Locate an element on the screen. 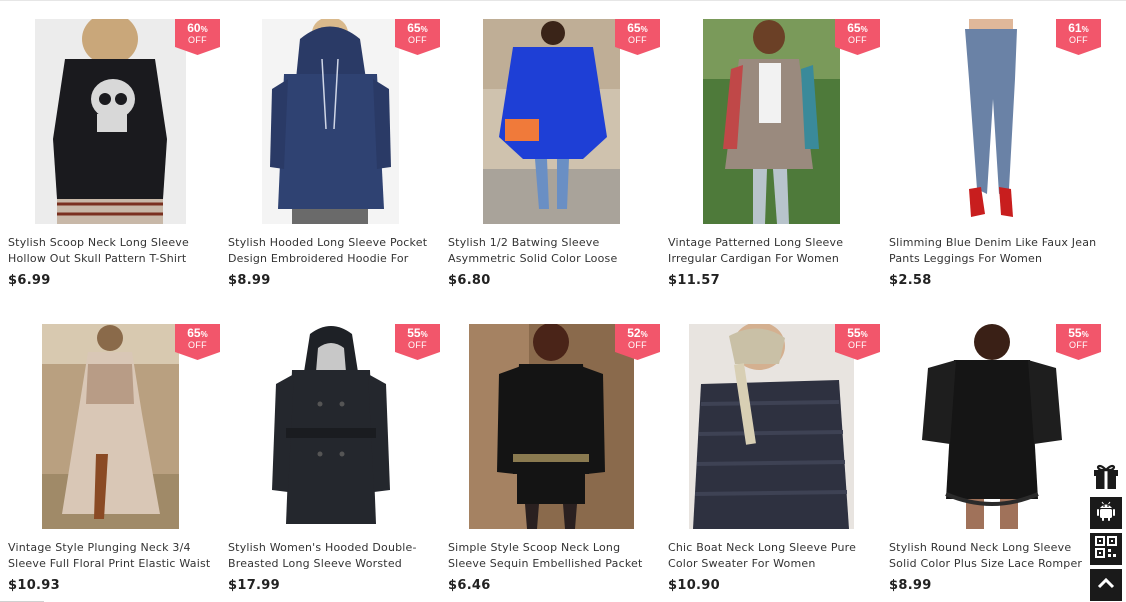 The height and width of the screenshot is (602, 1126). product-price: $2.58 is located at coordinates (910, 280).